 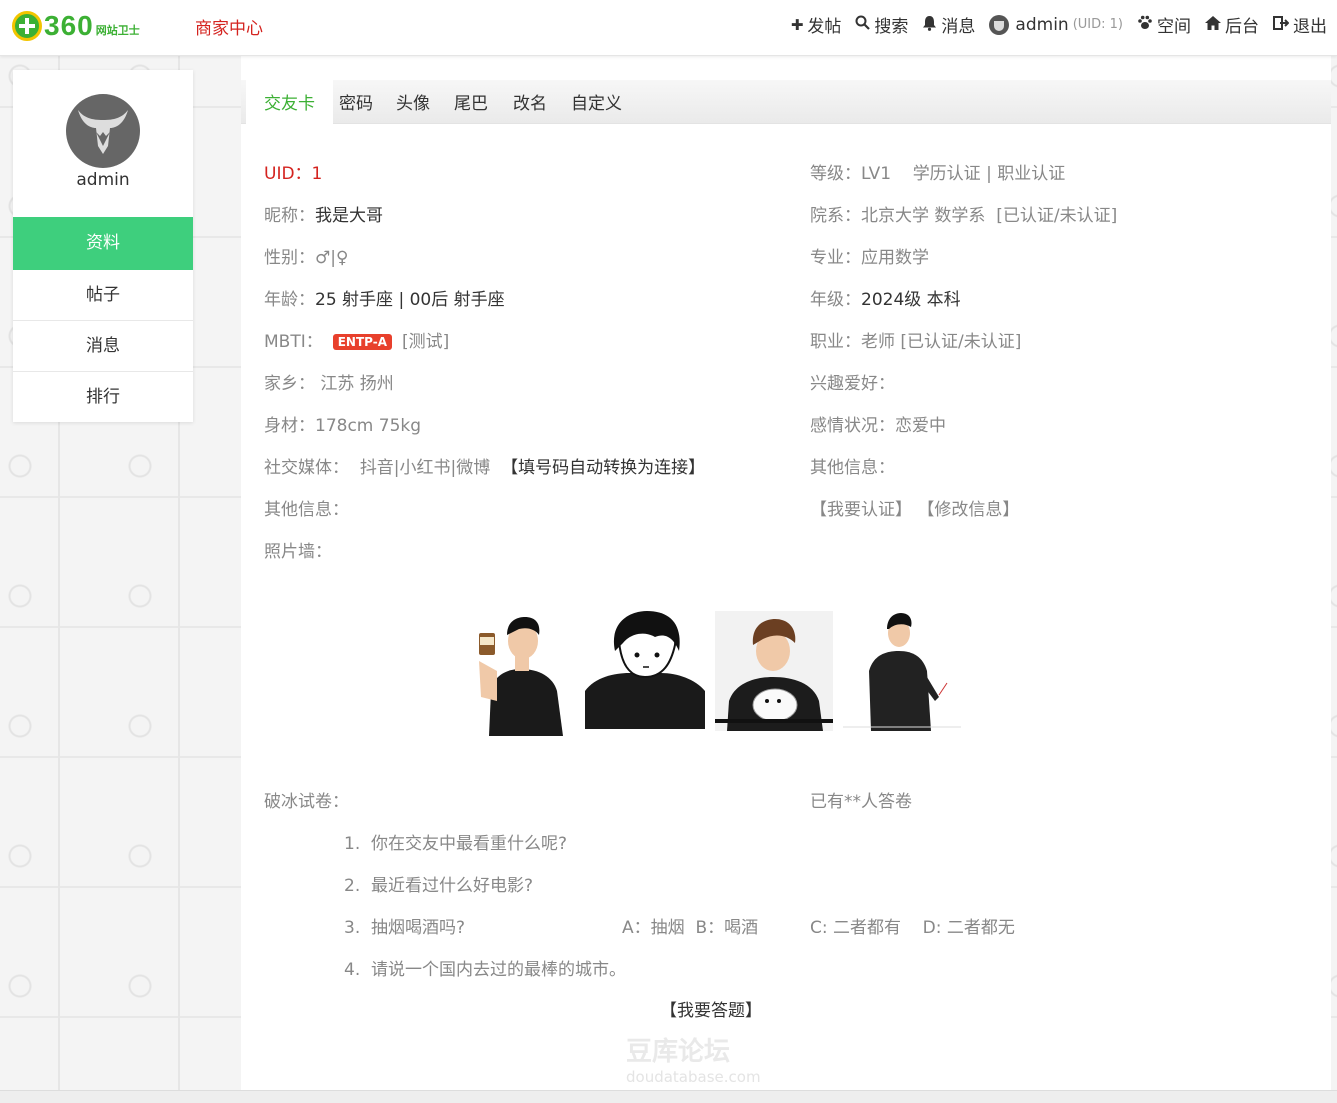 What do you see at coordinates (368, 426) in the screenshot?
I see `body-value: 178cm 75kg` at bounding box center [368, 426].